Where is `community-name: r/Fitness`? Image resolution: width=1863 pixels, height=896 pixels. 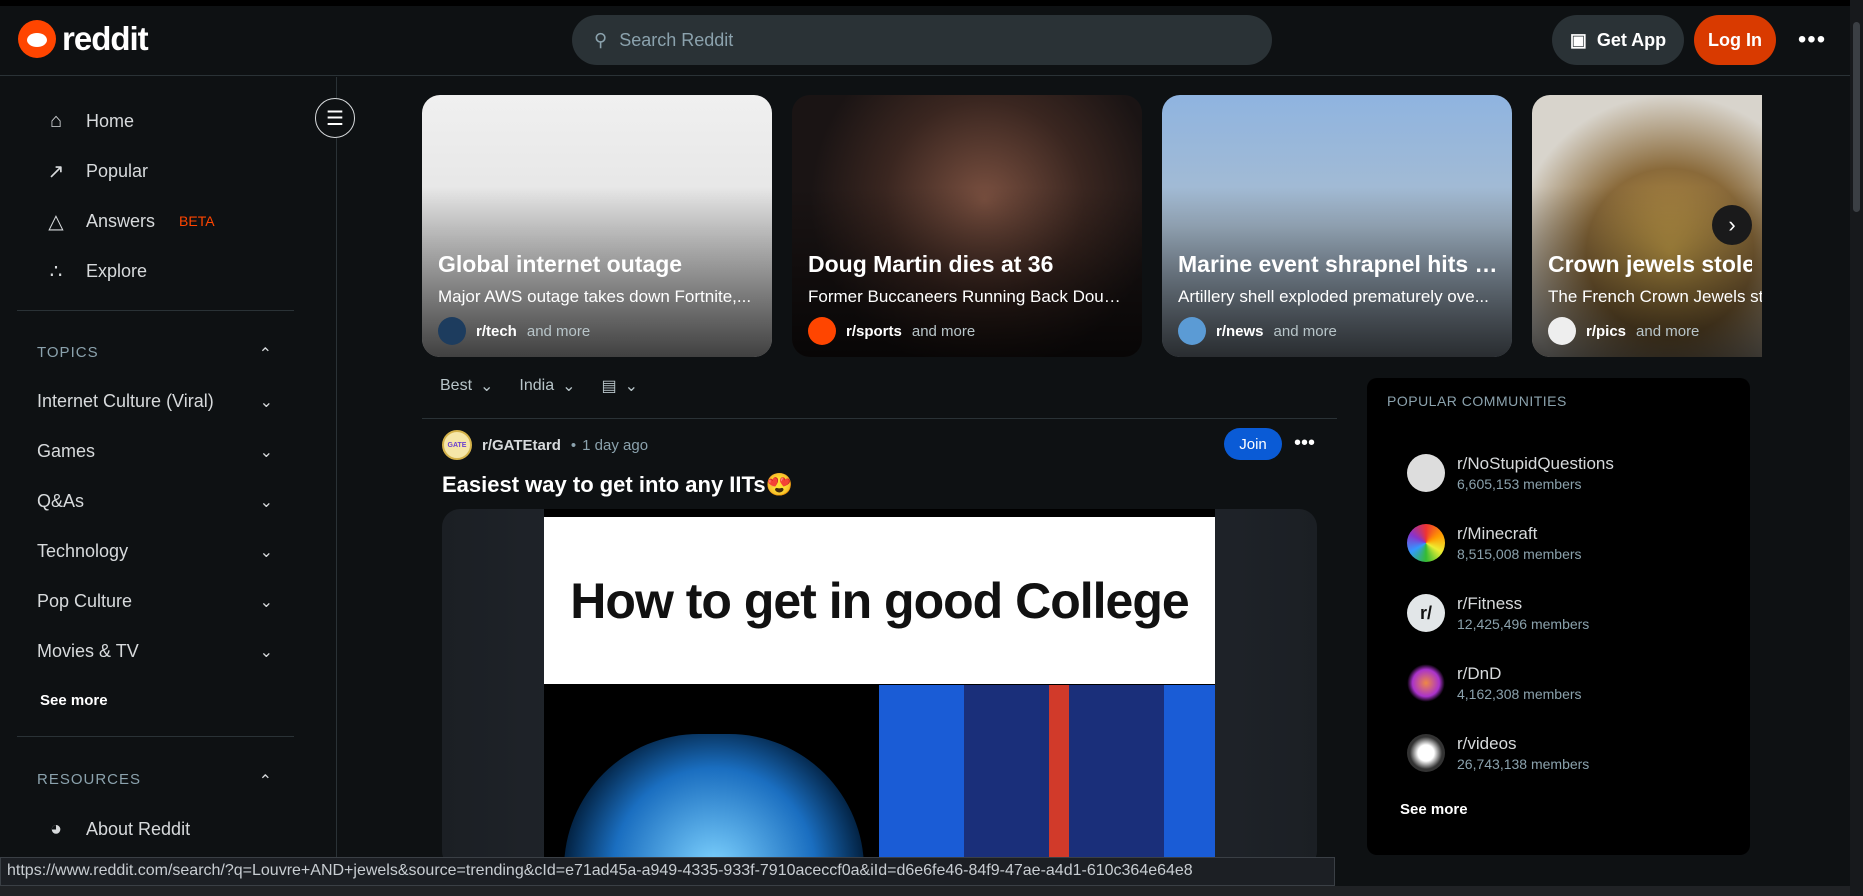 community-name: r/Fitness is located at coordinates (1490, 603).